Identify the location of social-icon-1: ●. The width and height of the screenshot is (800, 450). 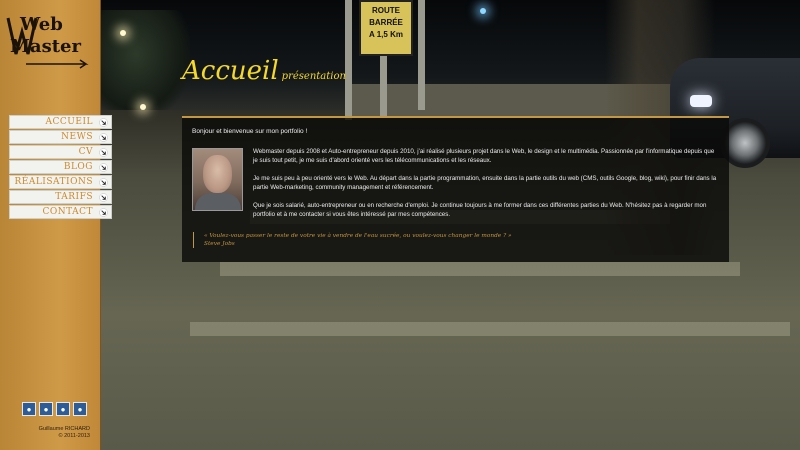
(29, 409).